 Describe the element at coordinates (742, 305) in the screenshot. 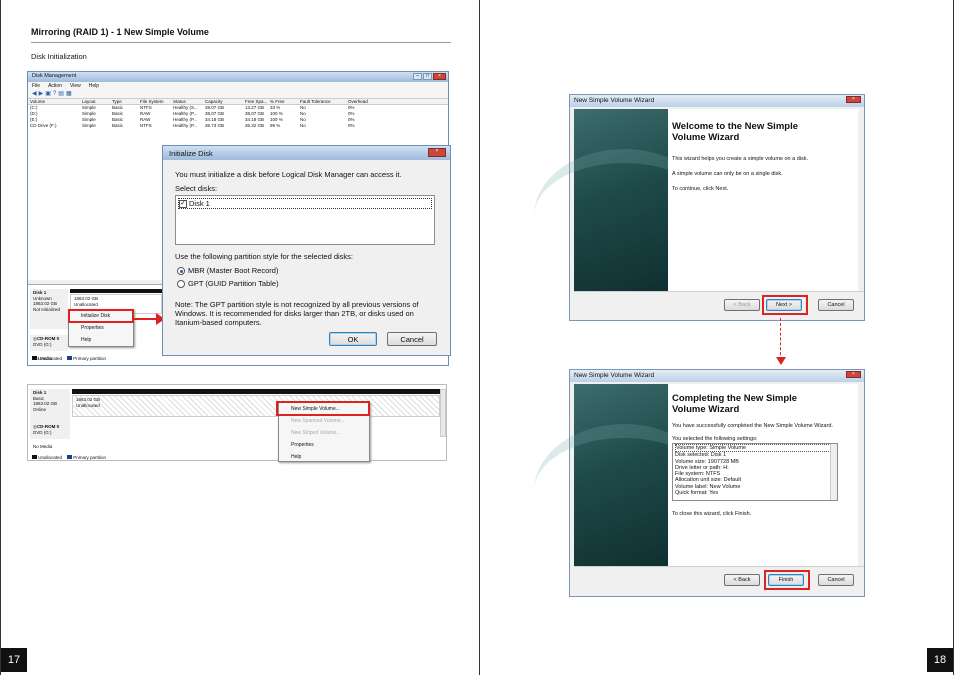

I see `back-button: < Back` at that location.